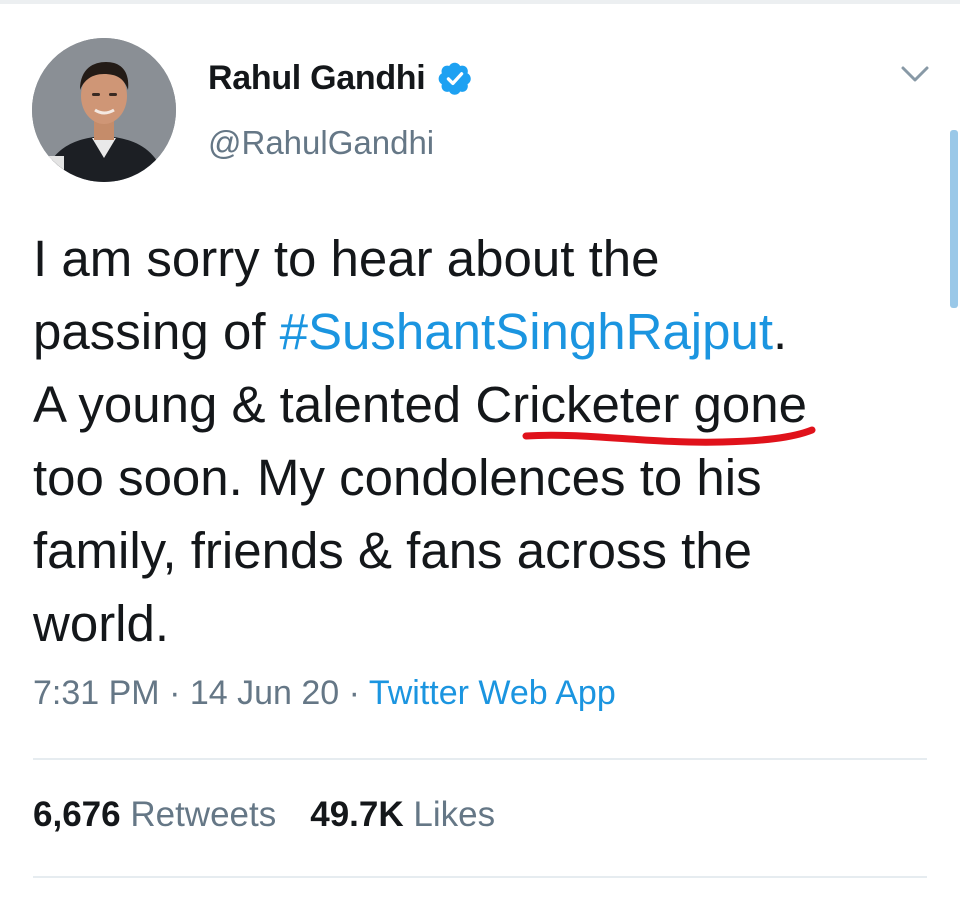 Image resolution: width=960 pixels, height=903 pixels. What do you see at coordinates (156, 331) in the screenshot?
I see `tweet-text-segment: passing of` at bounding box center [156, 331].